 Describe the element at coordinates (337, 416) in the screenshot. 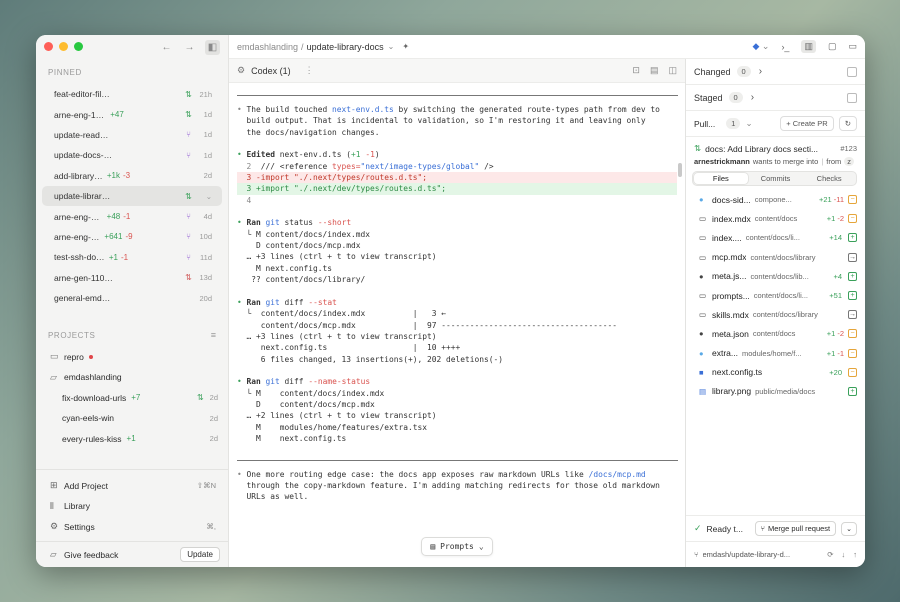

I see `command-output: … +2 lines (ctrl + t to view transcript)` at that location.